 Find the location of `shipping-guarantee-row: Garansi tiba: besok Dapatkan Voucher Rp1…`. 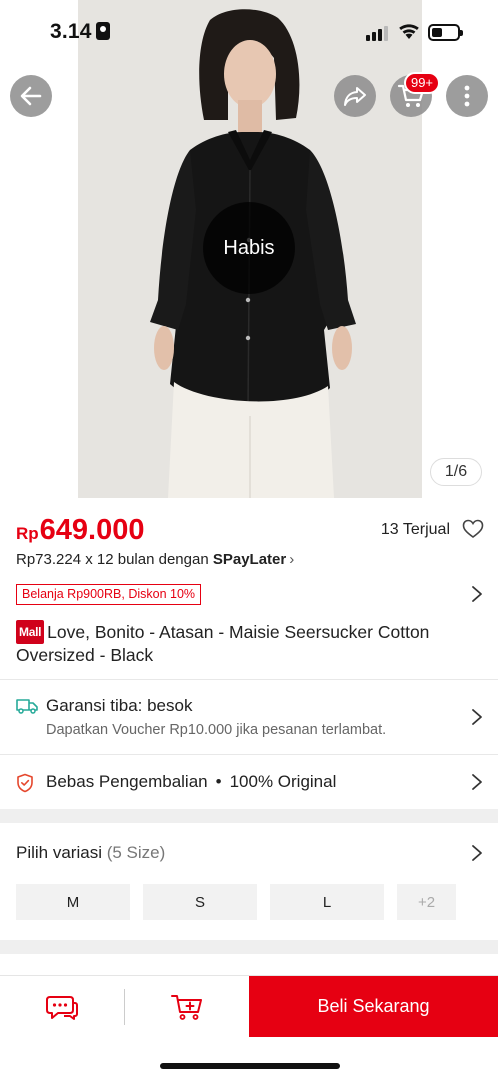

shipping-guarantee-row: Garansi tiba: besok Dapatkan Voucher Rp1… is located at coordinates (249, 717).